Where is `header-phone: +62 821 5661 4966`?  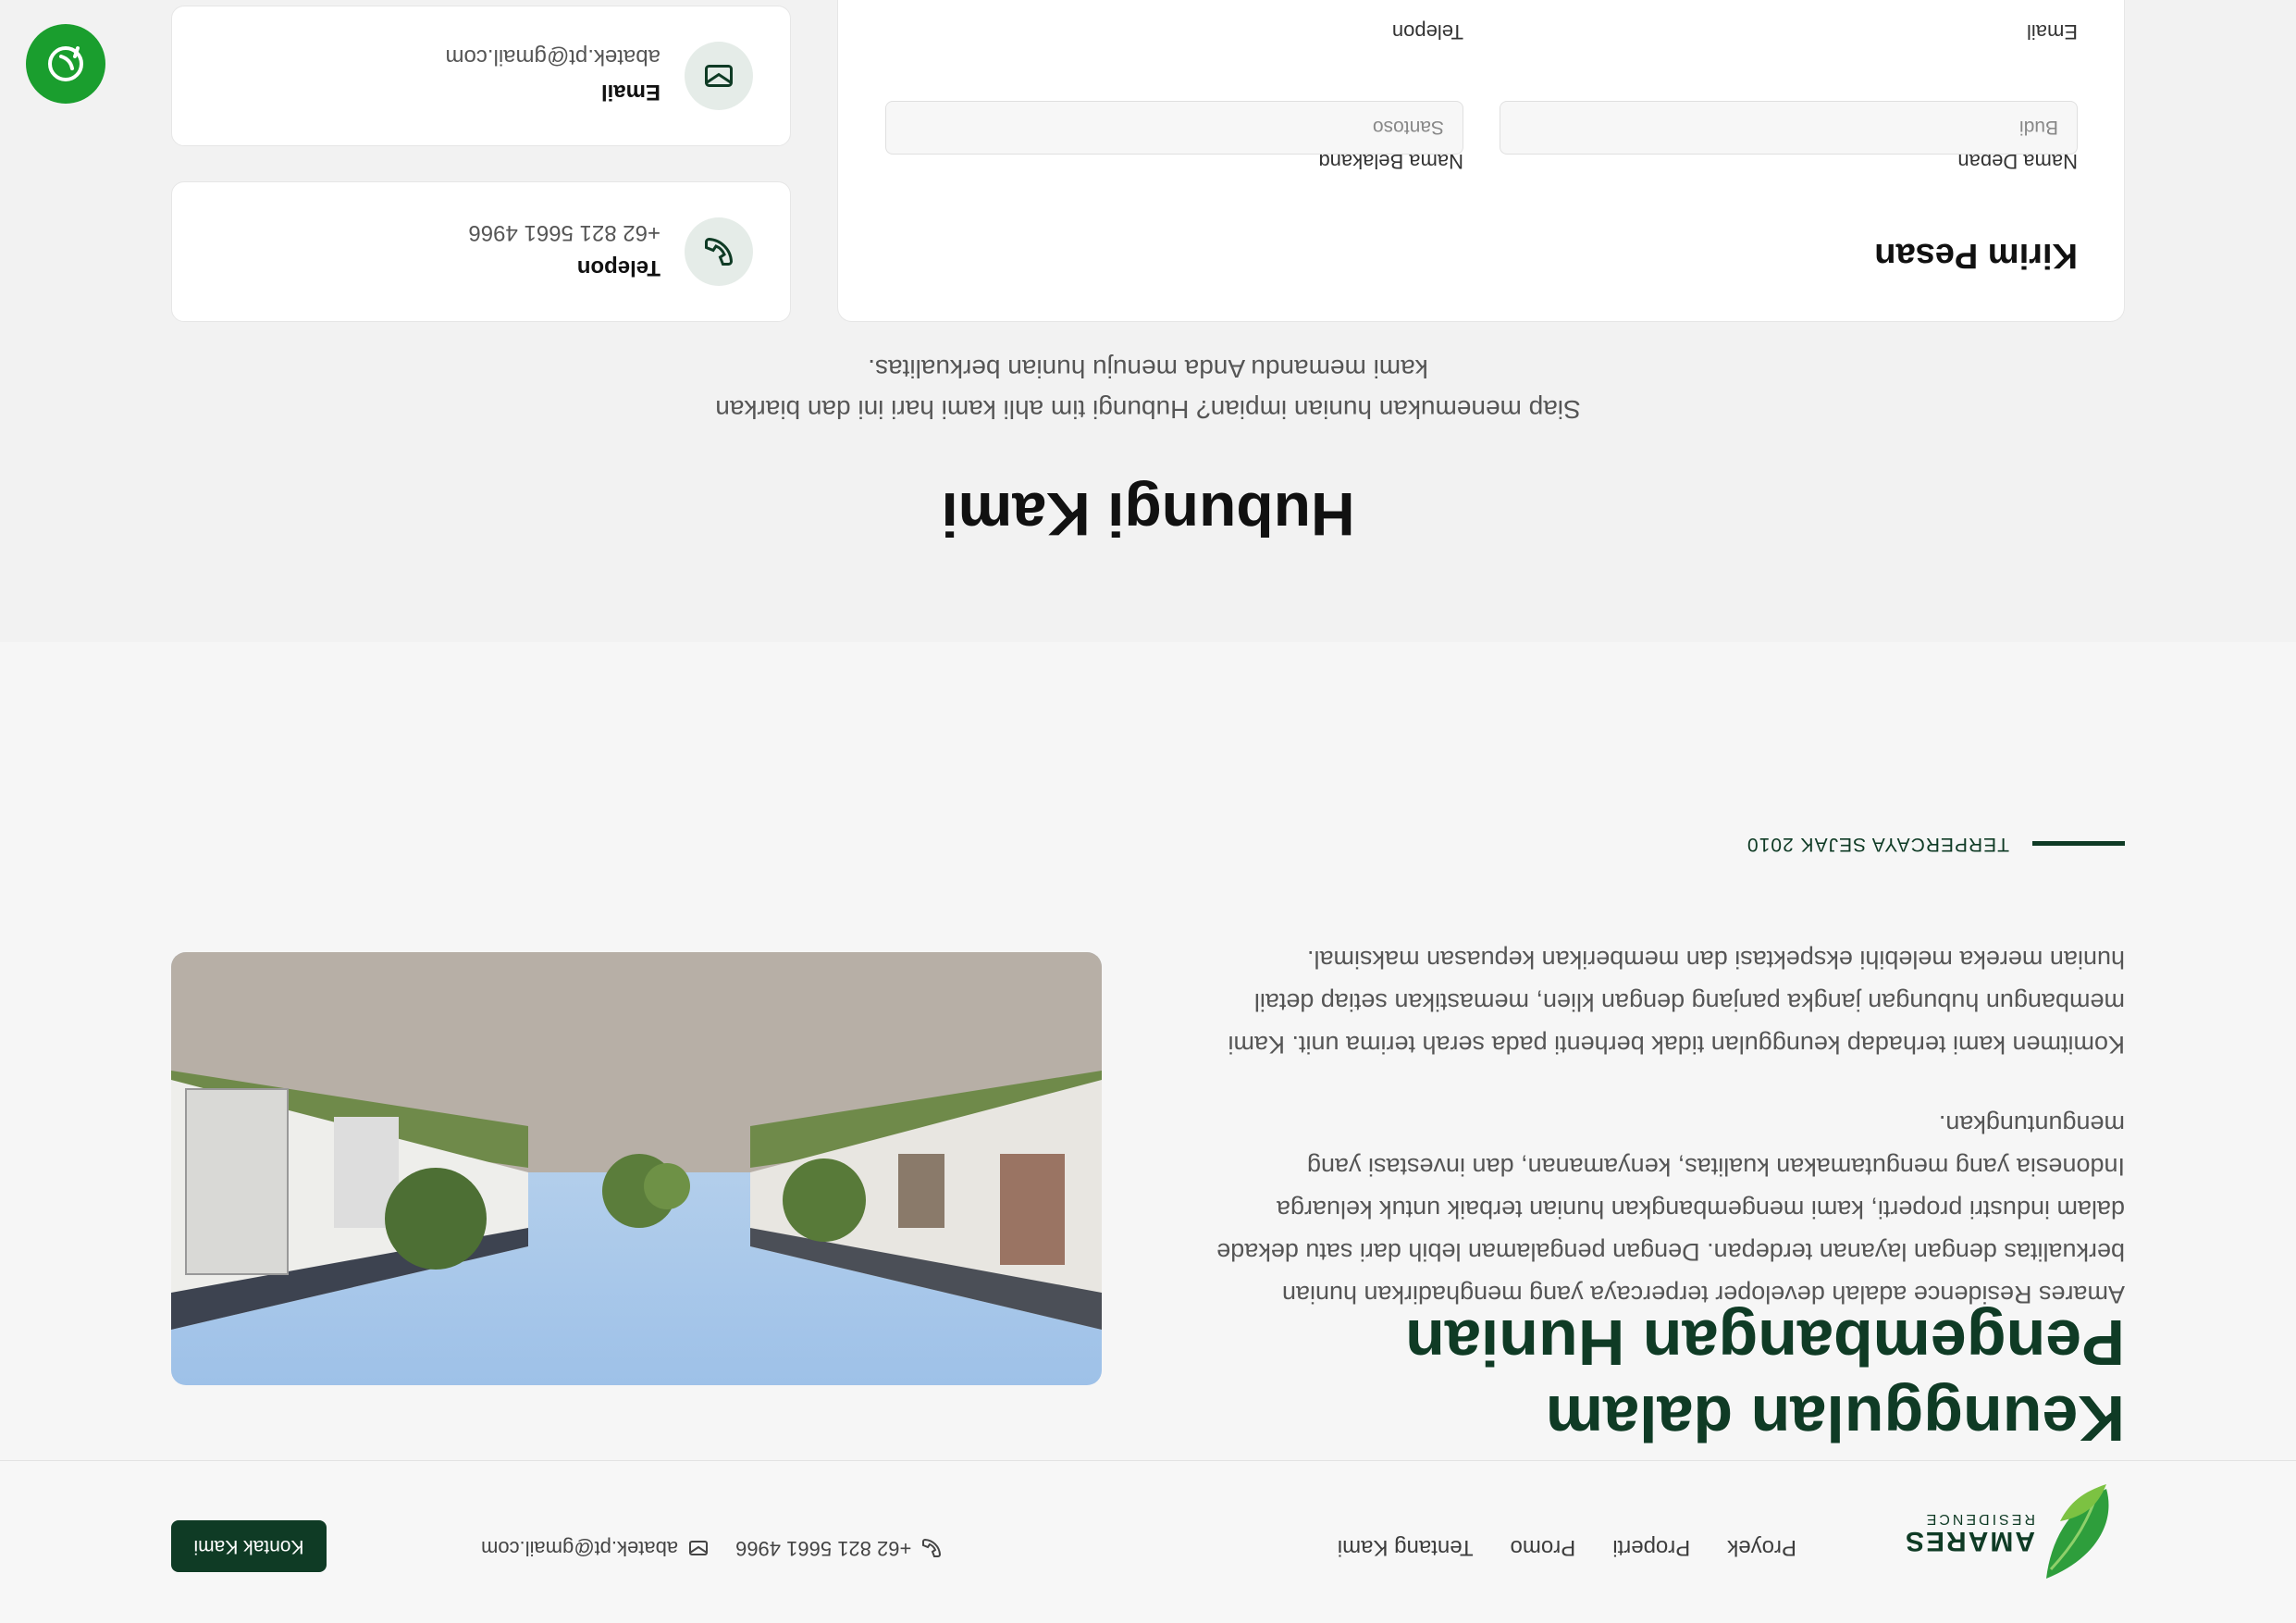 header-phone: +62 821 5661 4966 is located at coordinates (839, 1548).